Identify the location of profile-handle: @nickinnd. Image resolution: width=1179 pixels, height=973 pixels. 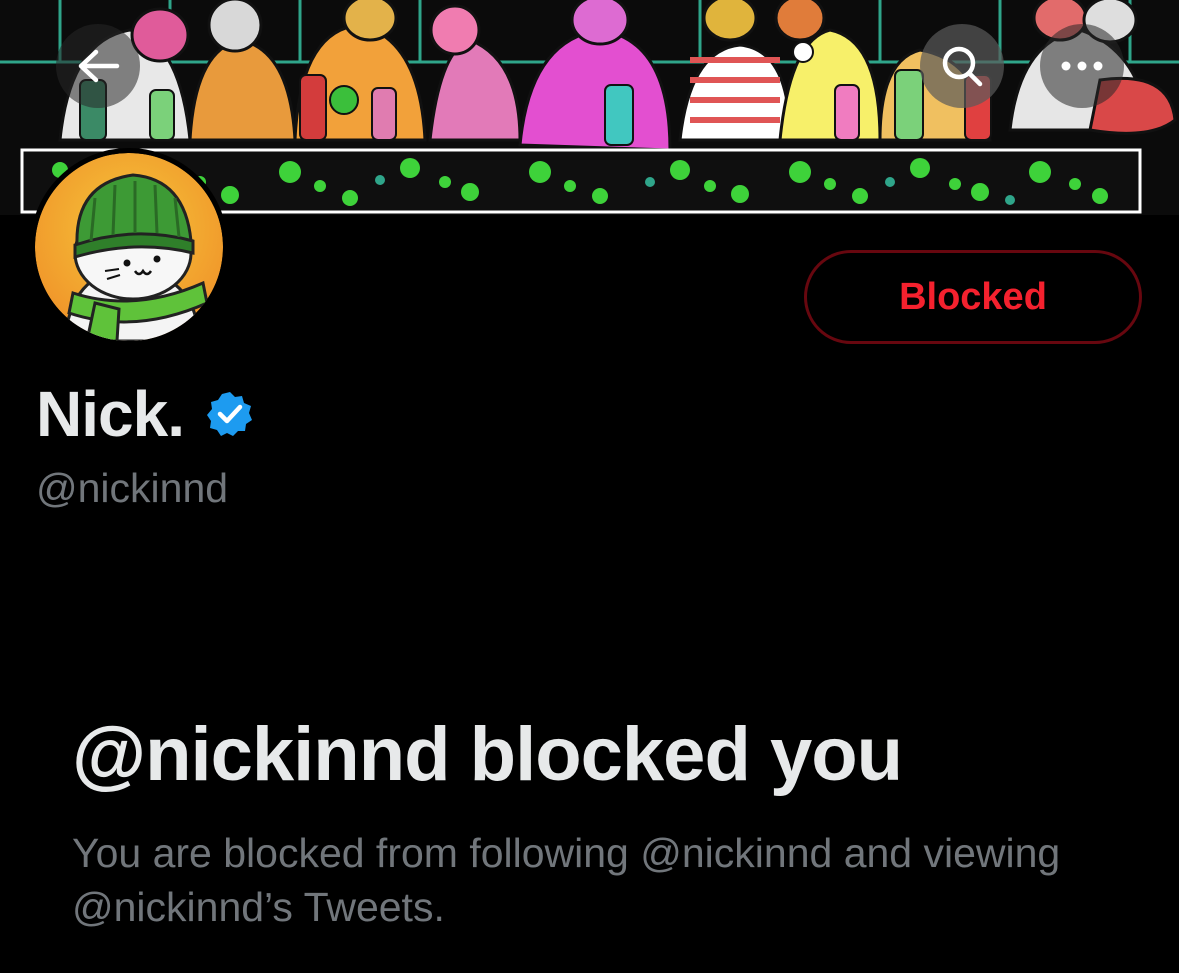
(132, 488).